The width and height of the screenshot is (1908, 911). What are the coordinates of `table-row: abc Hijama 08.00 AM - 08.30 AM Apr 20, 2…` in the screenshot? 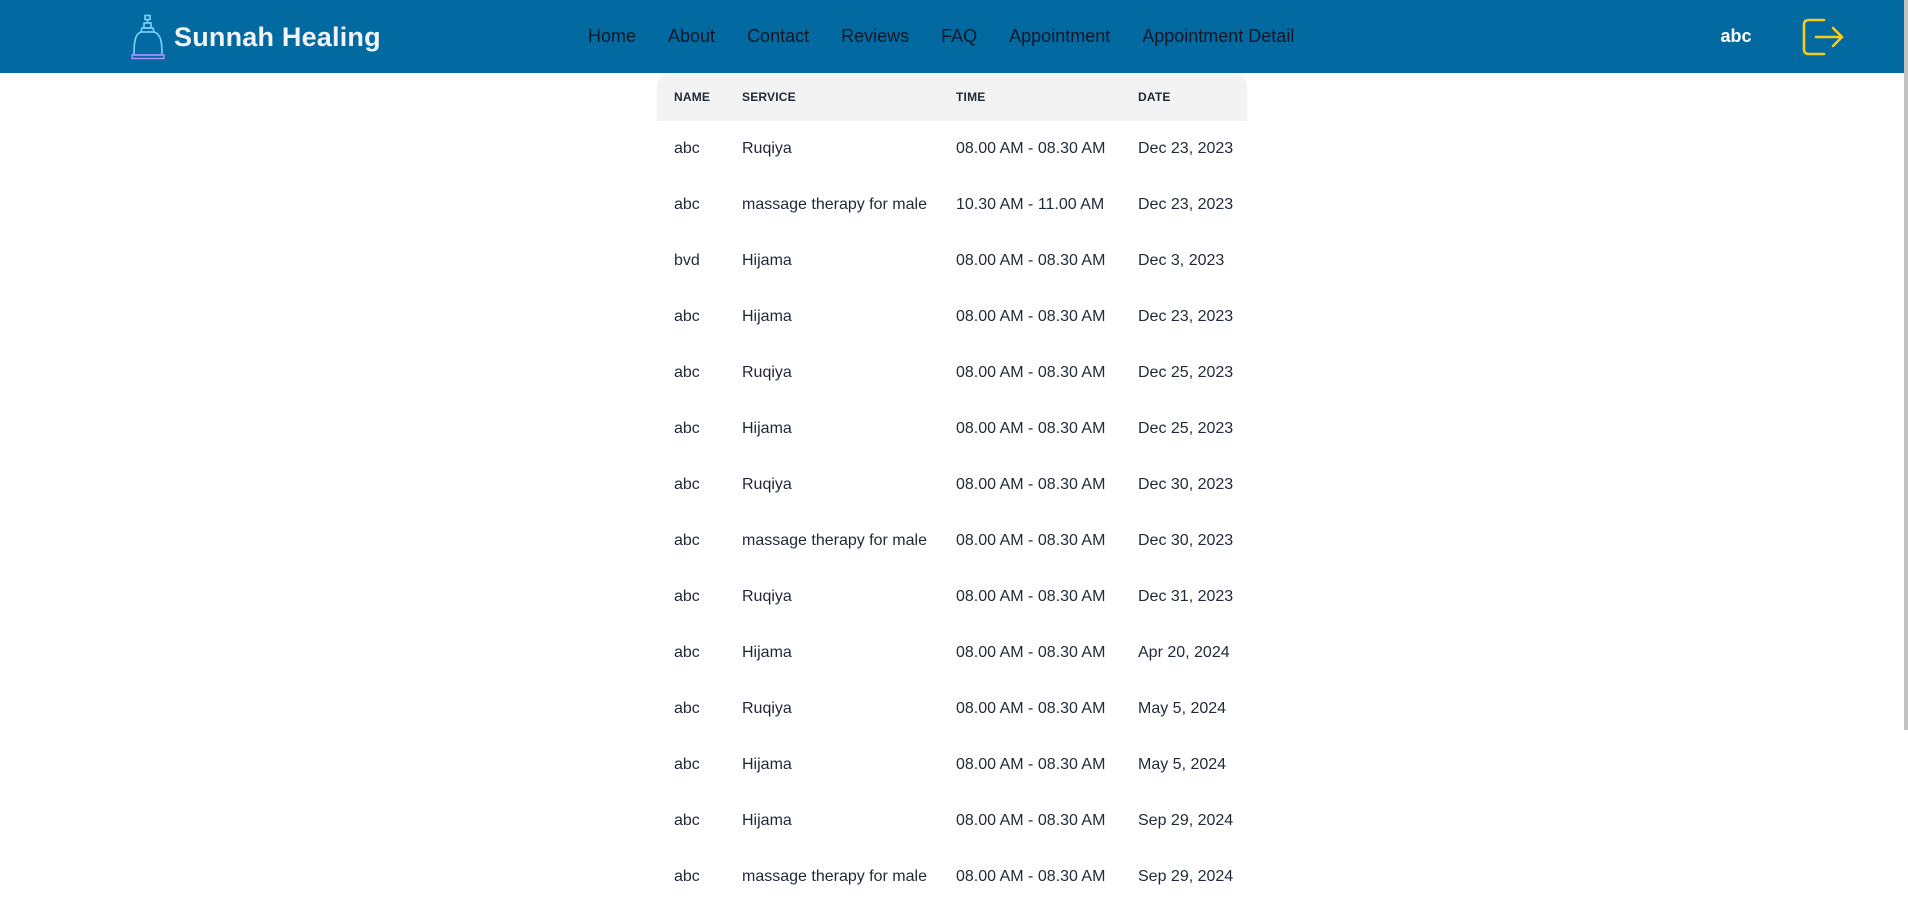 It's located at (952, 653).